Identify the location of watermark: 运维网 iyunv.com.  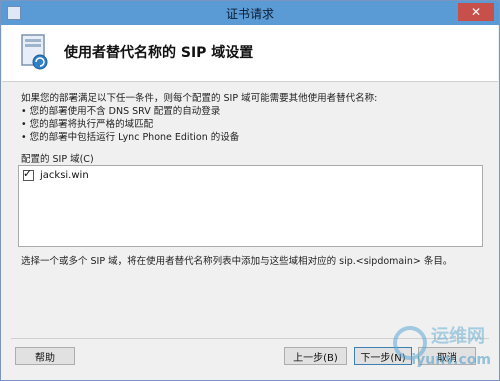
(442, 348).